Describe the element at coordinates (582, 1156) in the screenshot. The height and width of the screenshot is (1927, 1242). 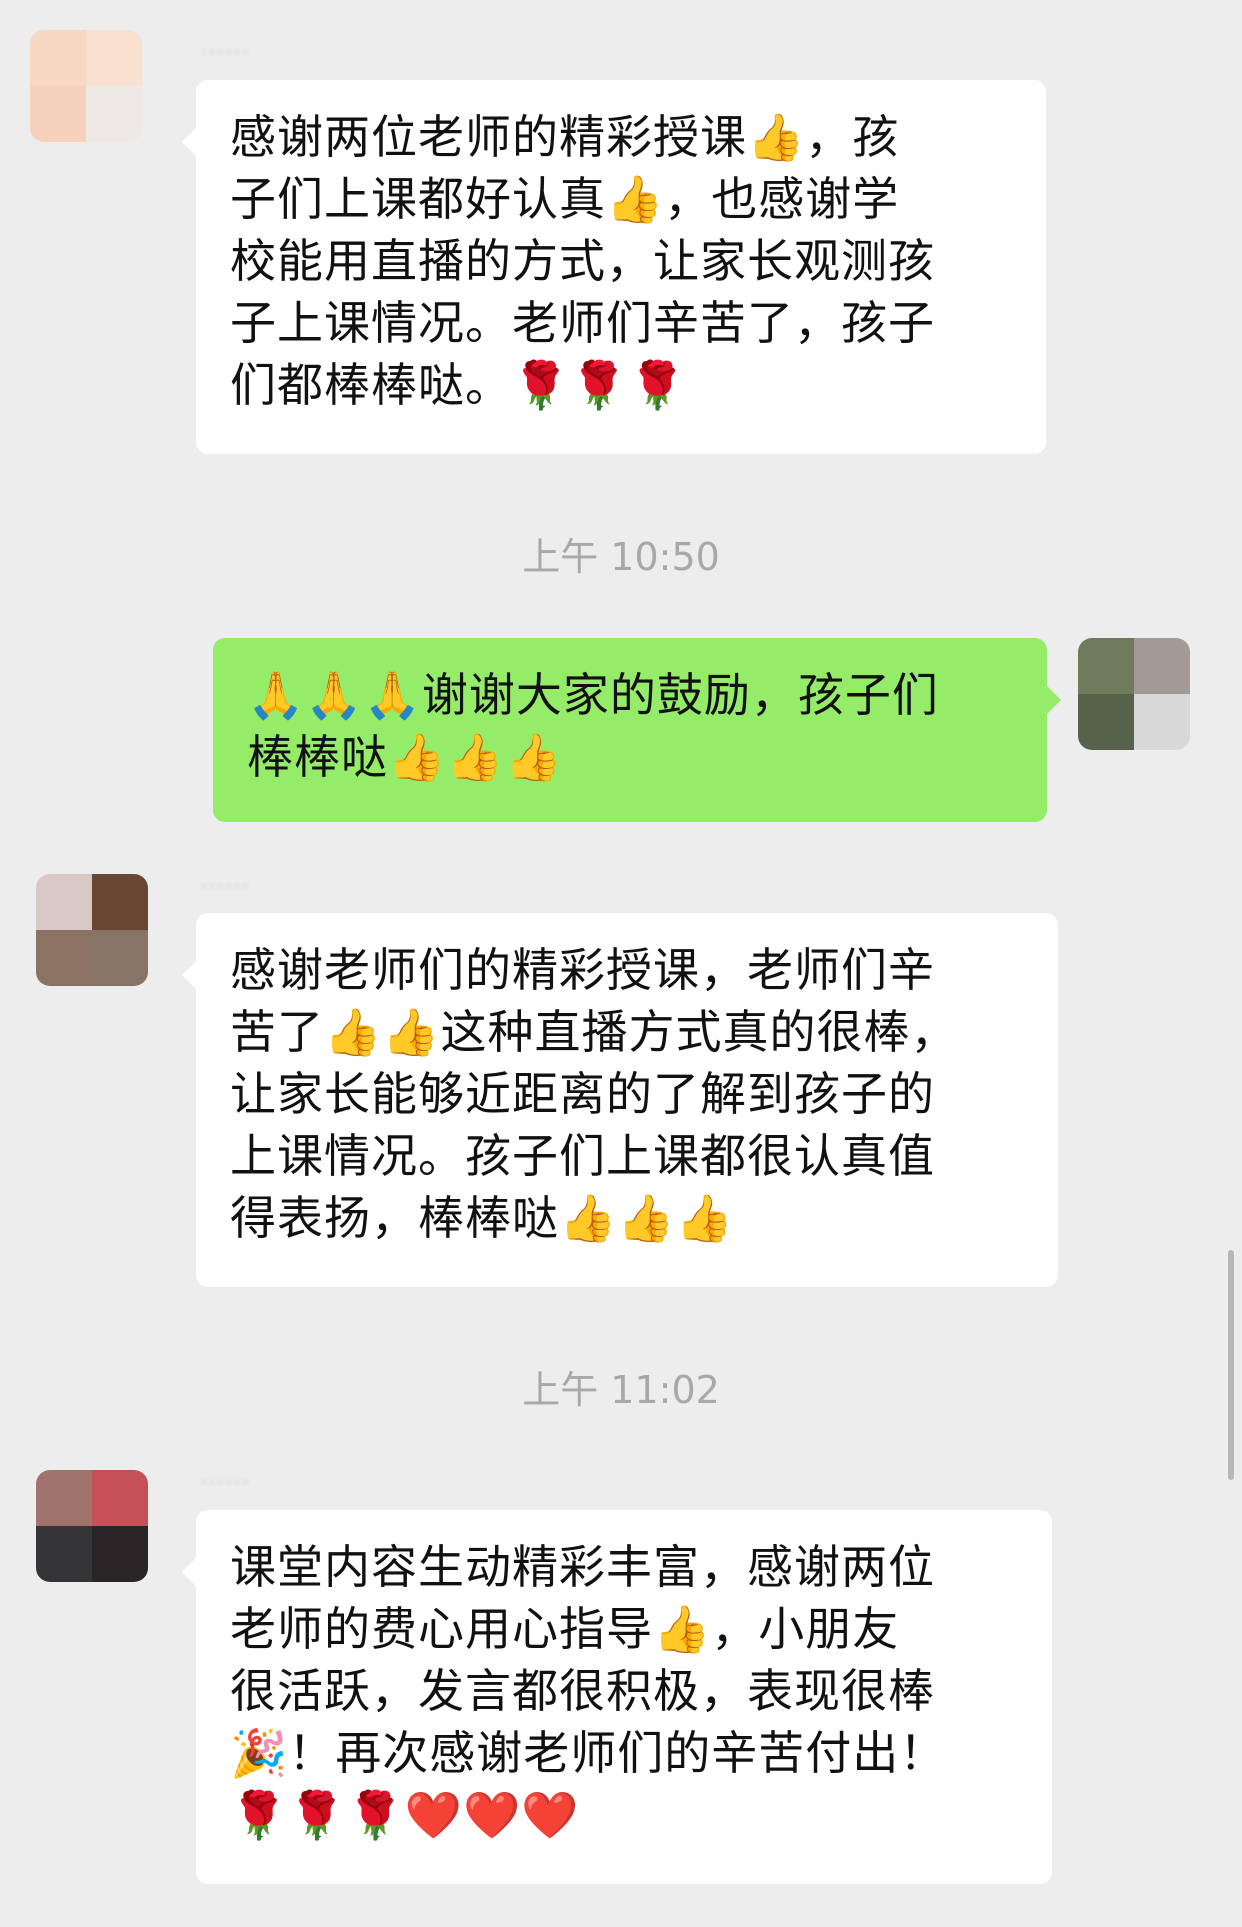
I see `message-line: 上课情况。孩子们上课都很认真值` at that location.